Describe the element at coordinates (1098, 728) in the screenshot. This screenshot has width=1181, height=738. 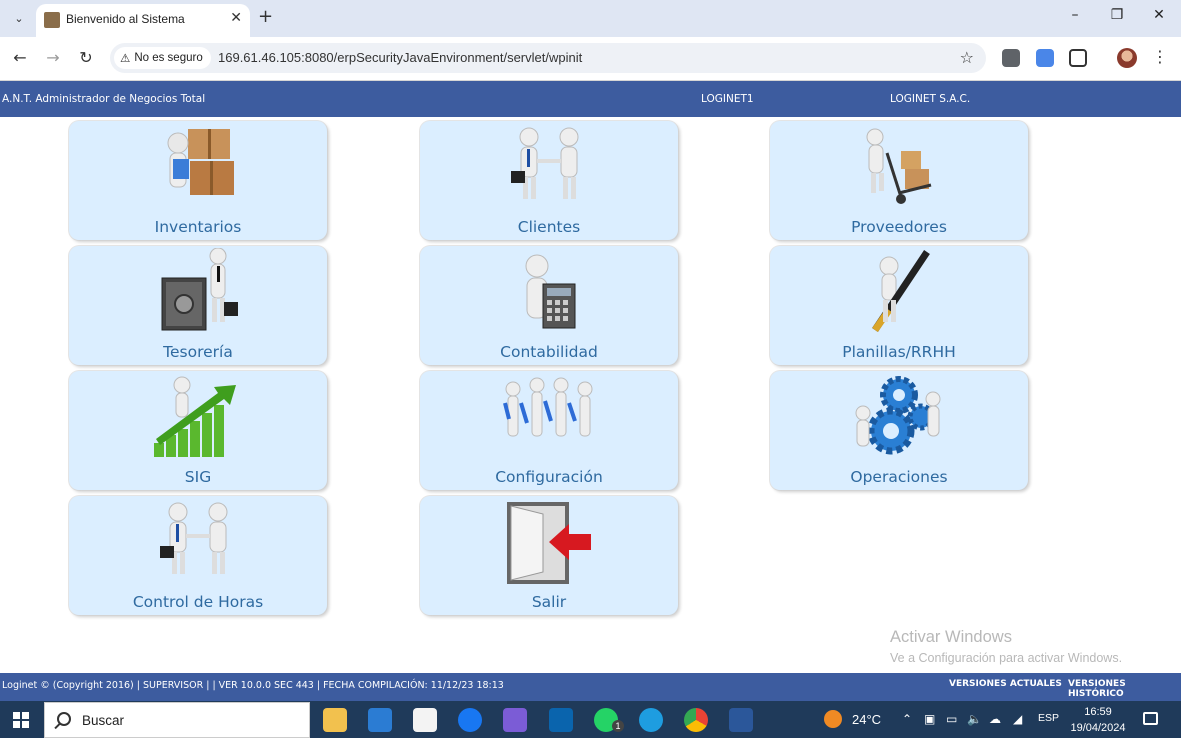
I see `clock-date: 19/04/2024` at that location.